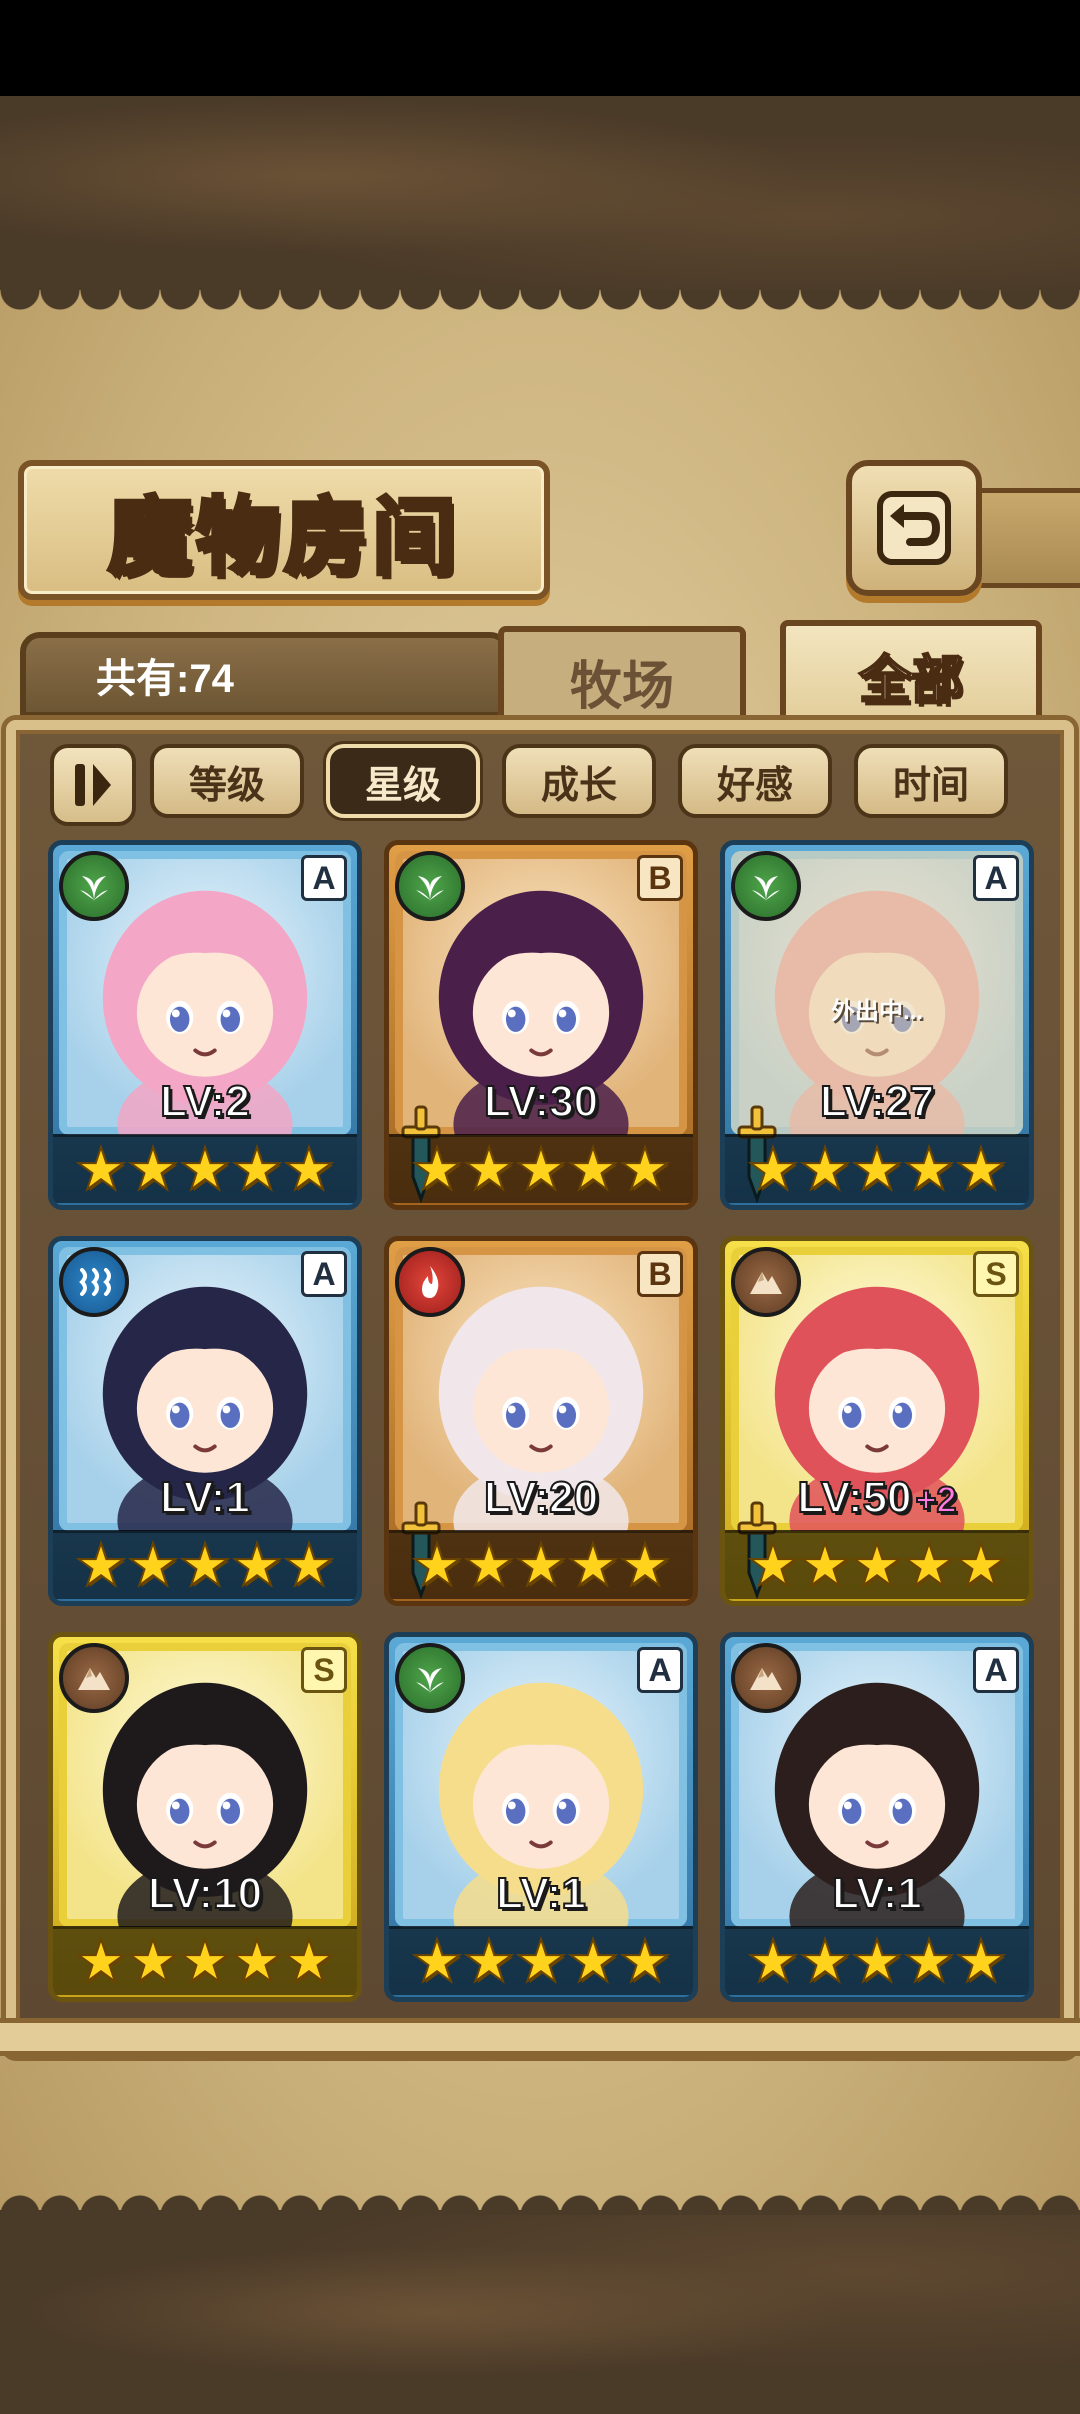 The width and height of the screenshot is (1080, 2414). What do you see at coordinates (936, 1499) in the screenshot?
I see `level-bonus: +2` at bounding box center [936, 1499].